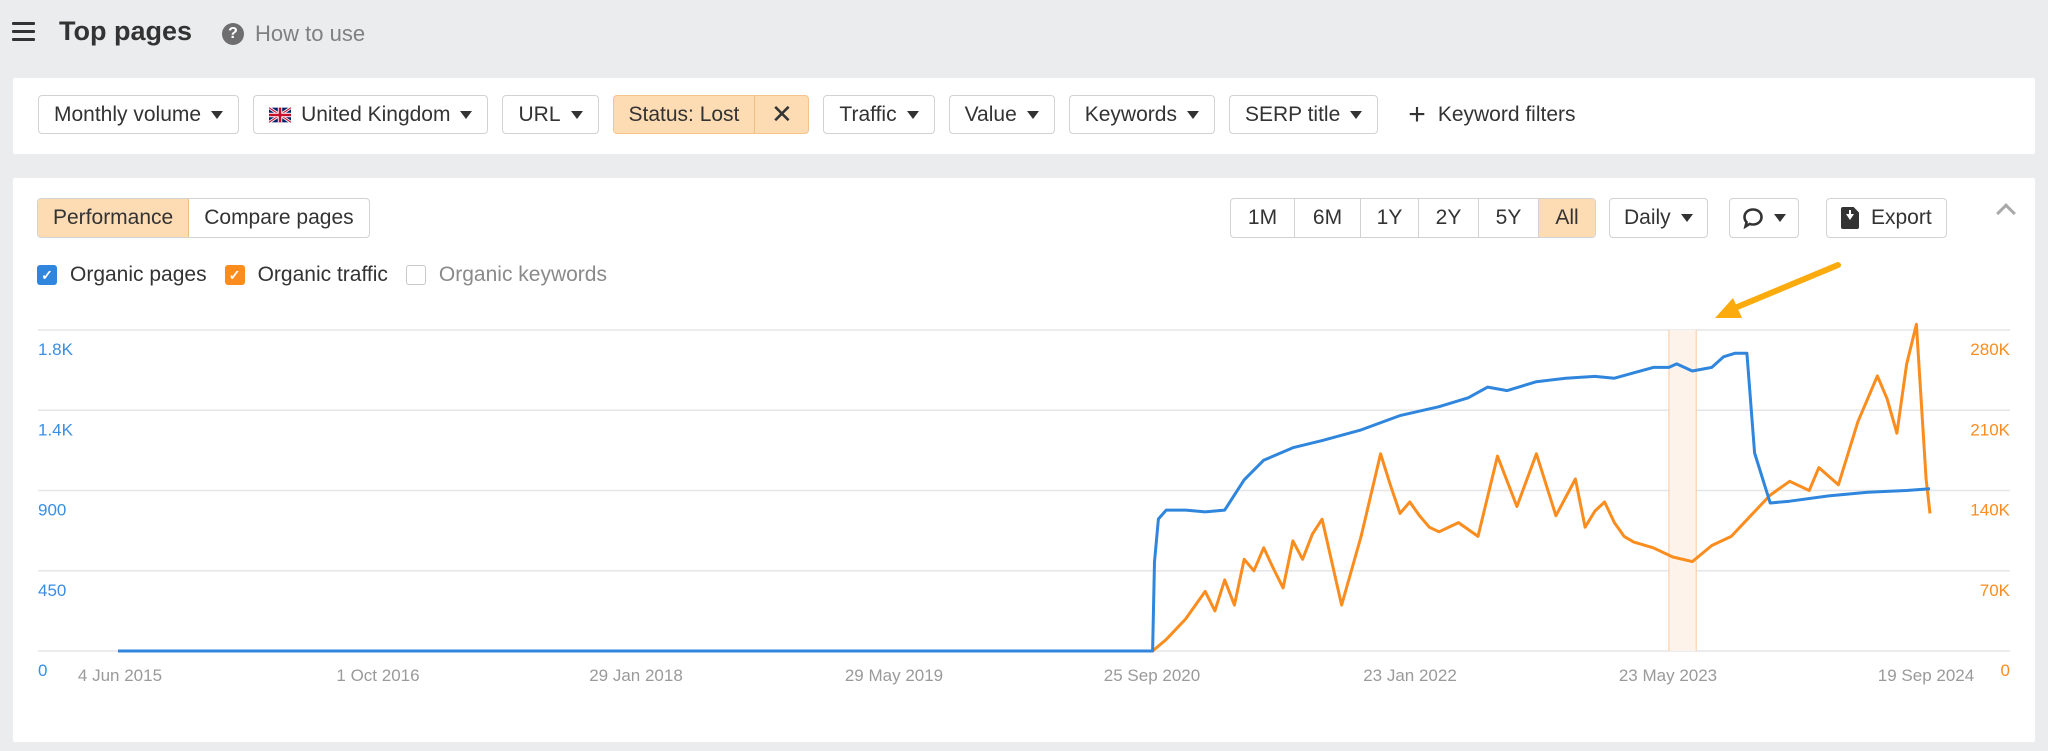 The width and height of the screenshot is (2048, 751). What do you see at coordinates (2005, 670) in the screenshot?
I see `y-tick-right: 0` at bounding box center [2005, 670].